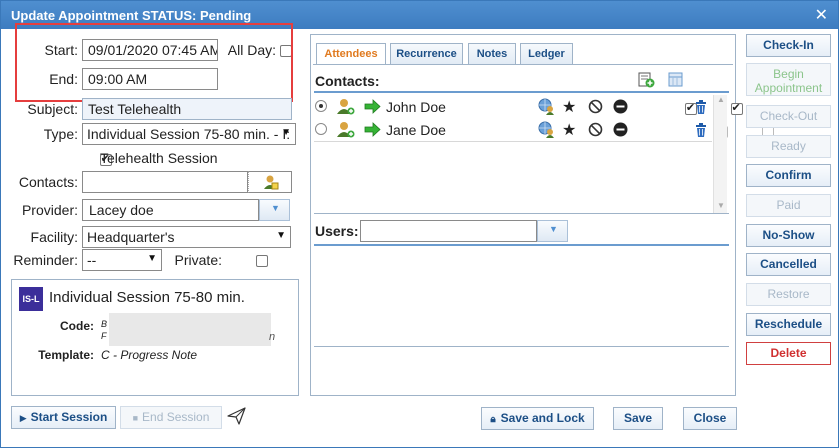 This screenshot has height=448, width=839. Describe the element at coordinates (492, 54) in the screenshot. I see `tab-notes: Notes` at that location.